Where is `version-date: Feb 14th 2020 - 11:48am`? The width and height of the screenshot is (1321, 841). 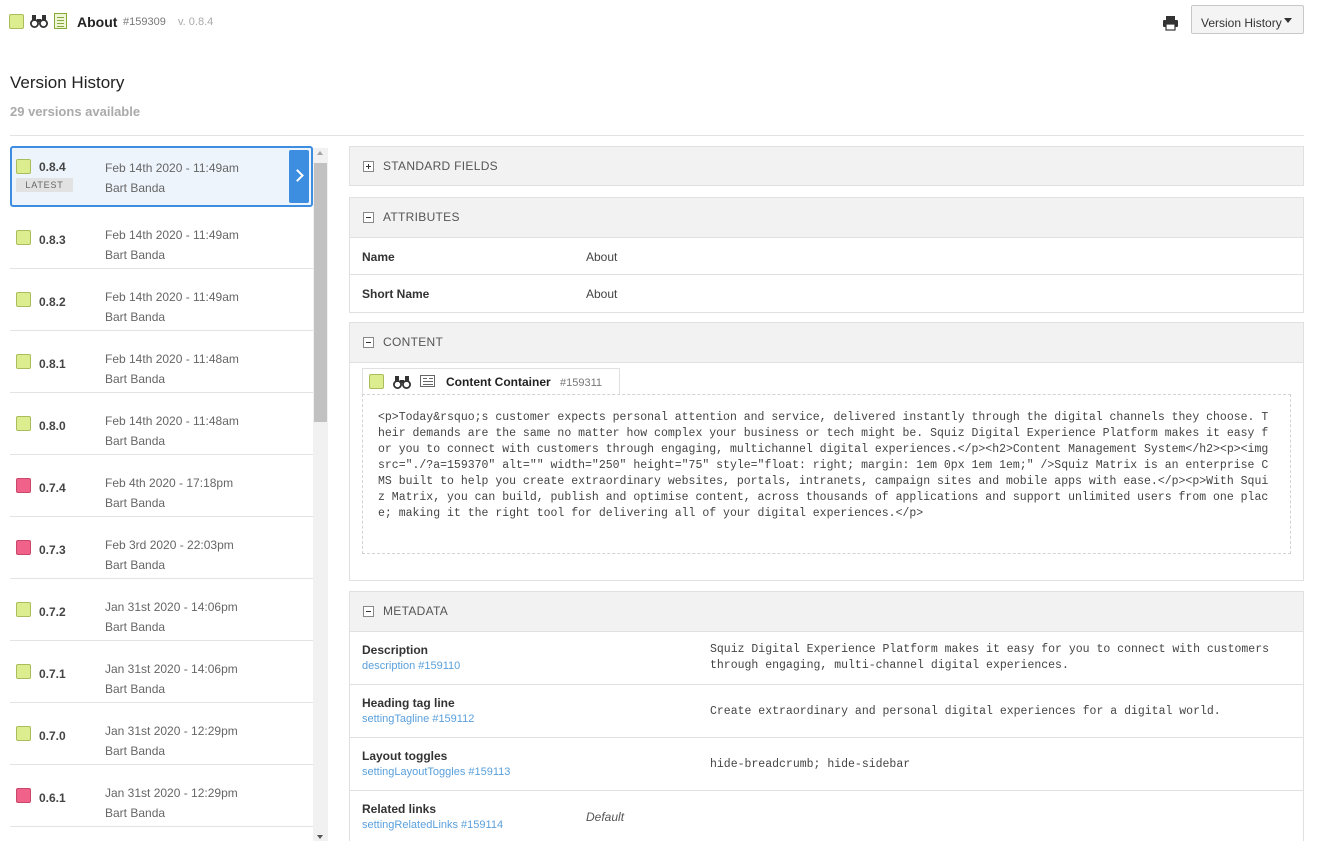 version-date: Feb 14th 2020 - 11:48am is located at coordinates (172, 359).